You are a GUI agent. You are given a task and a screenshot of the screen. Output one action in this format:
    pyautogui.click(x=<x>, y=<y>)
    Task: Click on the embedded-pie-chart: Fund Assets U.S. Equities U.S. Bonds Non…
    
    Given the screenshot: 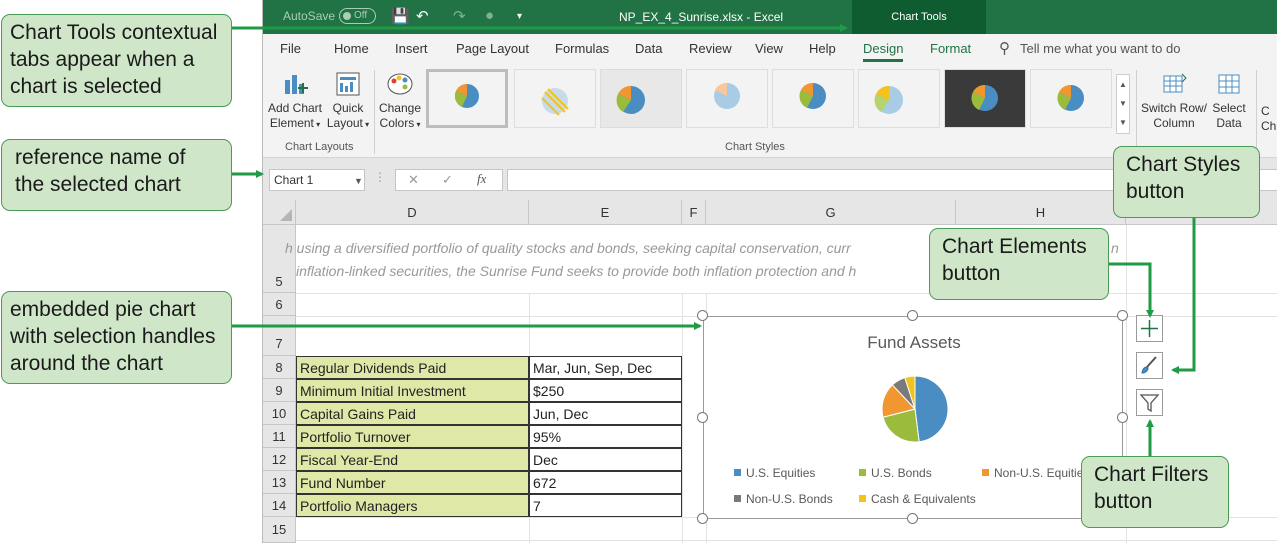 What is the action you would take?
    pyautogui.click(x=913, y=417)
    